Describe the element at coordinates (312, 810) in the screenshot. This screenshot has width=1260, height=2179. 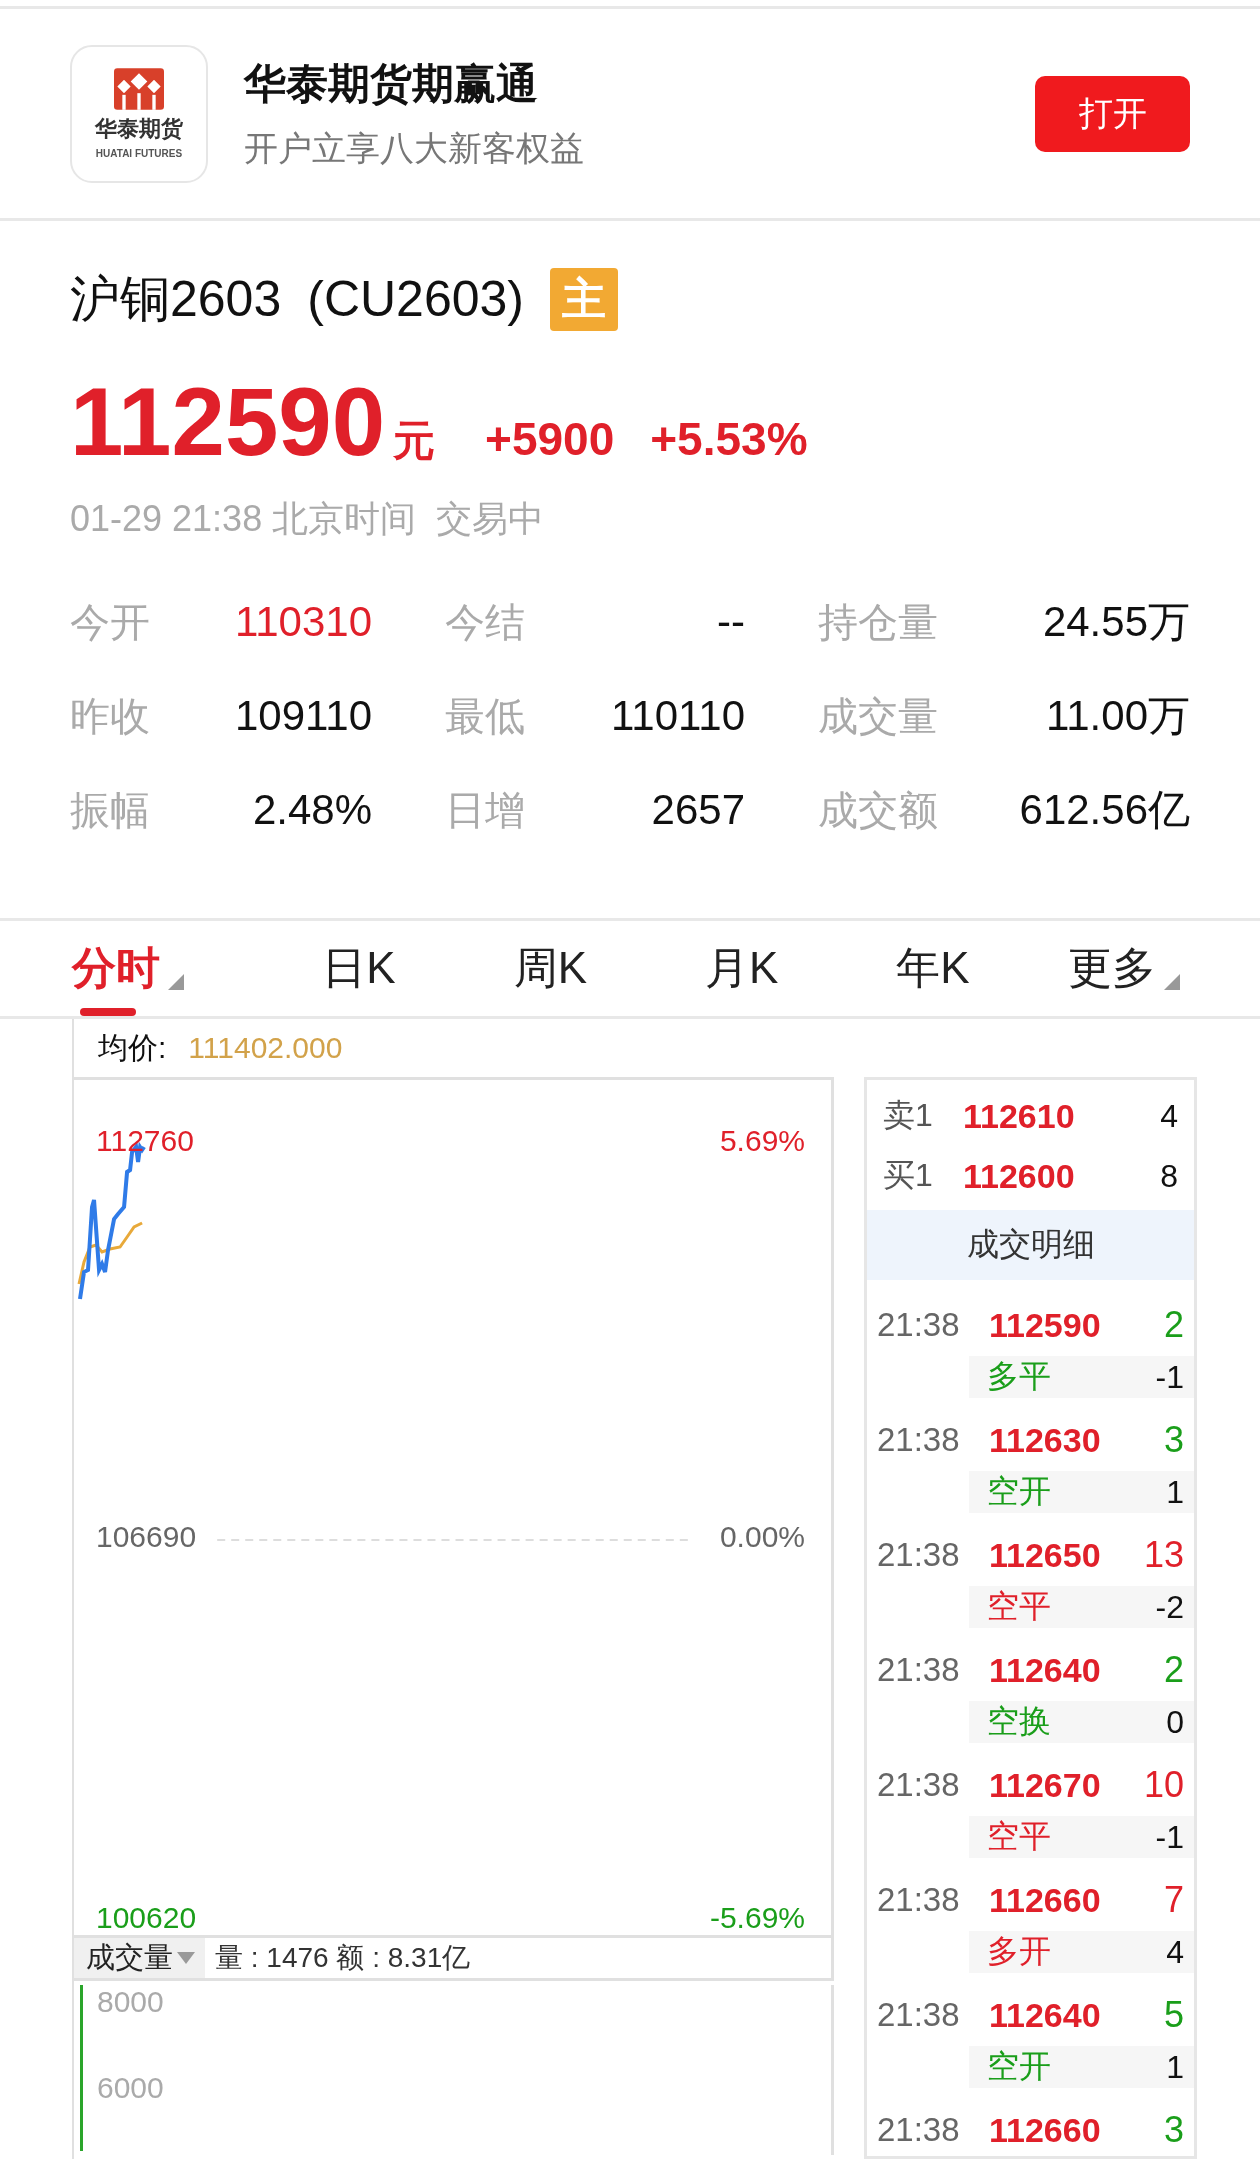
I see `stat-value: 2.48%` at that location.